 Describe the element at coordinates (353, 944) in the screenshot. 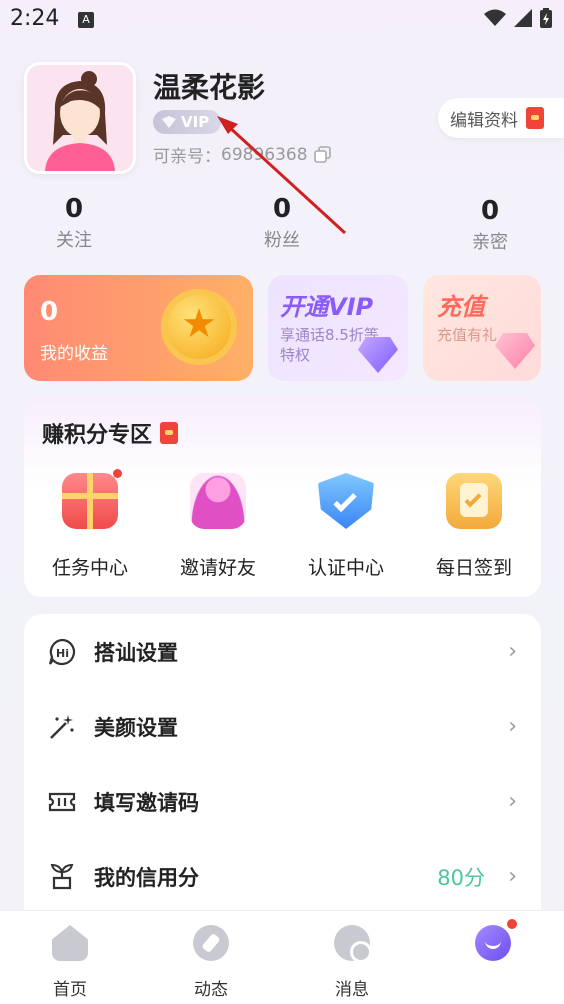

I see `chat-icon` at that location.